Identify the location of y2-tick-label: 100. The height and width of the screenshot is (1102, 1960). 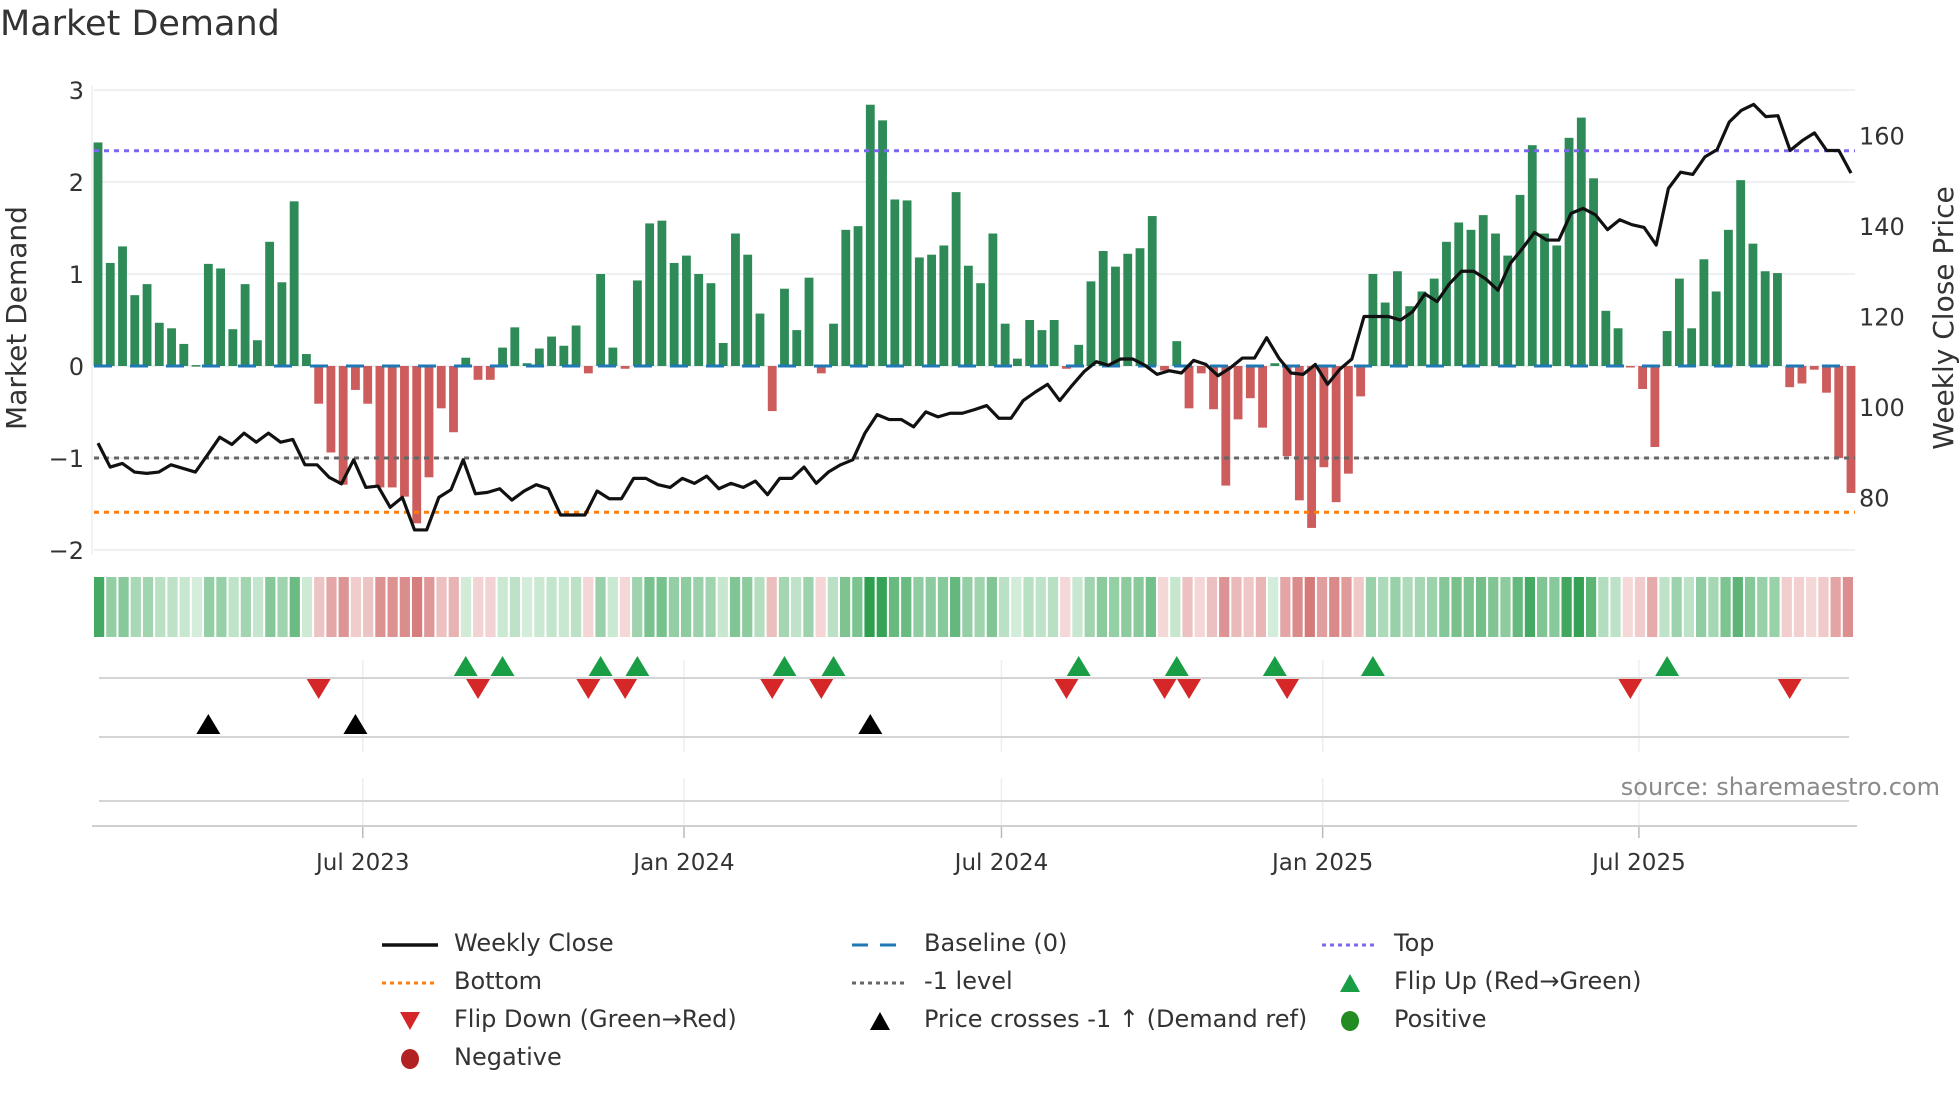
(1882, 408).